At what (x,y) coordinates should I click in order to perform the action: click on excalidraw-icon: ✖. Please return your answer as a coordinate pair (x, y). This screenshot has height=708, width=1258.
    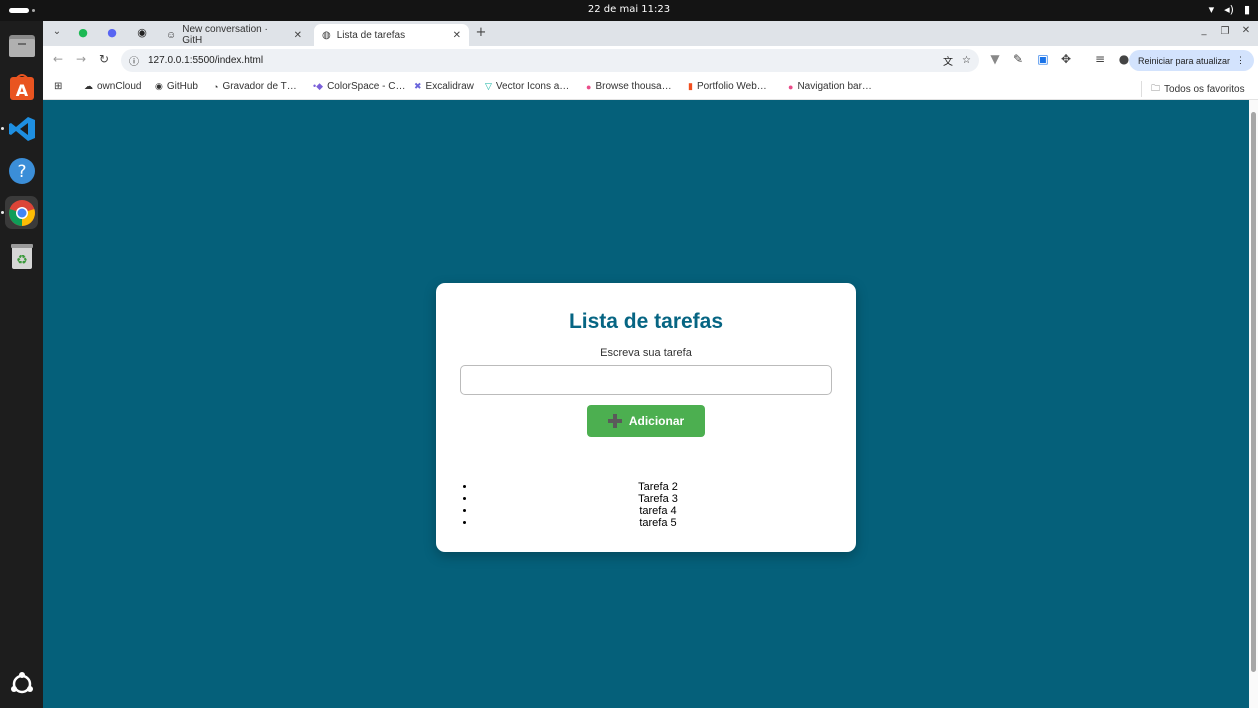
    Looking at the image, I should click on (418, 86).